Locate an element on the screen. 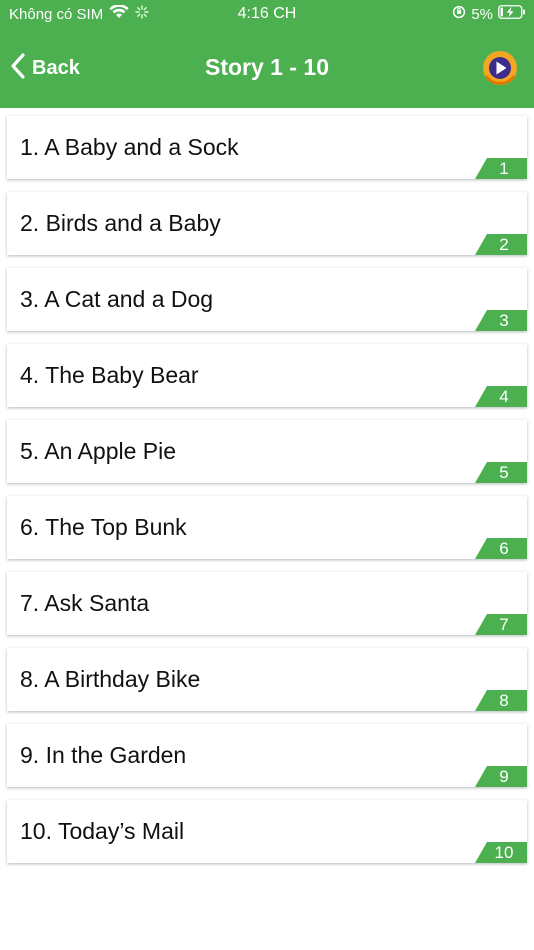 The height and width of the screenshot is (950, 534). story-title: 6. The Top Bunk is located at coordinates (103, 527).